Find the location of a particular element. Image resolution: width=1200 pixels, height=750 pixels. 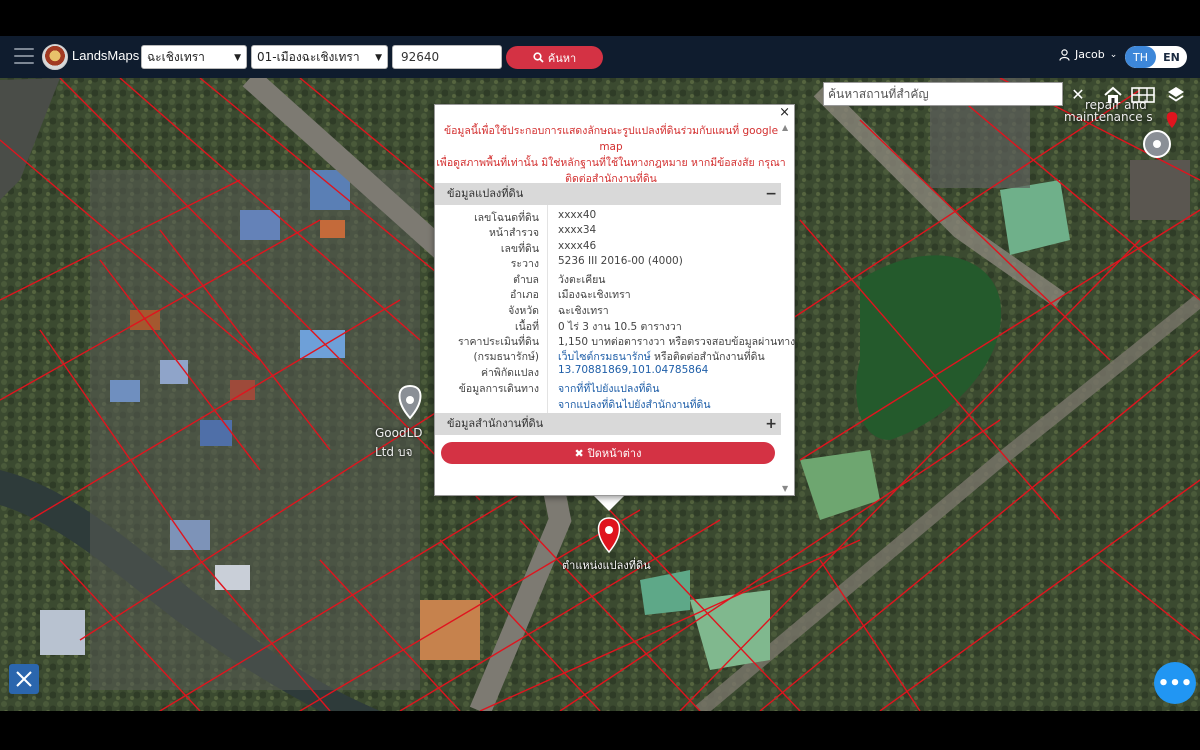

popup-scrollbar: ▲ ▼ is located at coordinates (787, 308).